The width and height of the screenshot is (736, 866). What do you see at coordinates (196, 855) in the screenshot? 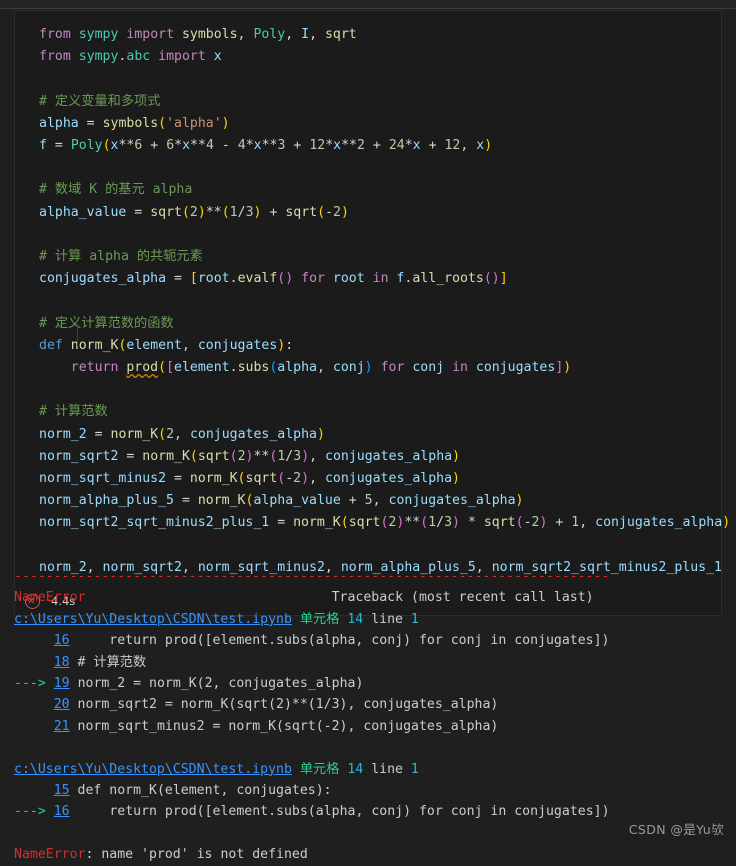
I see `final-error-message: : name 'prod' is not defined` at bounding box center [196, 855].